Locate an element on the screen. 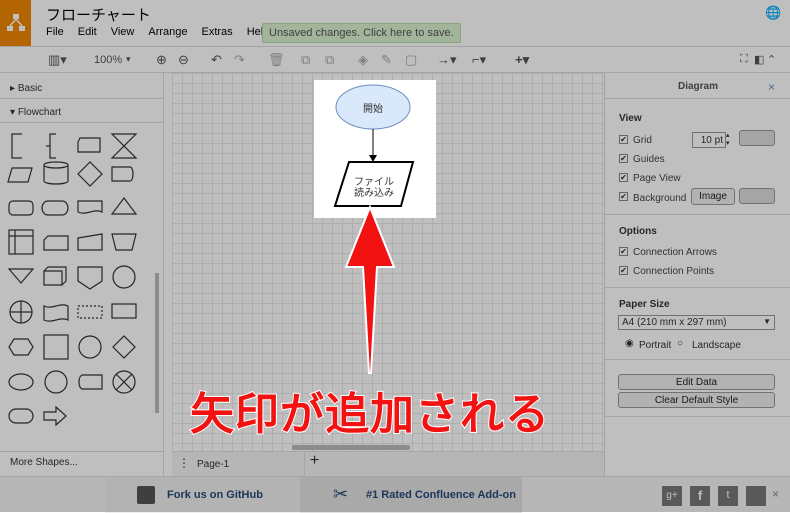  arrowhead-icon is located at coordinates (373, 158).